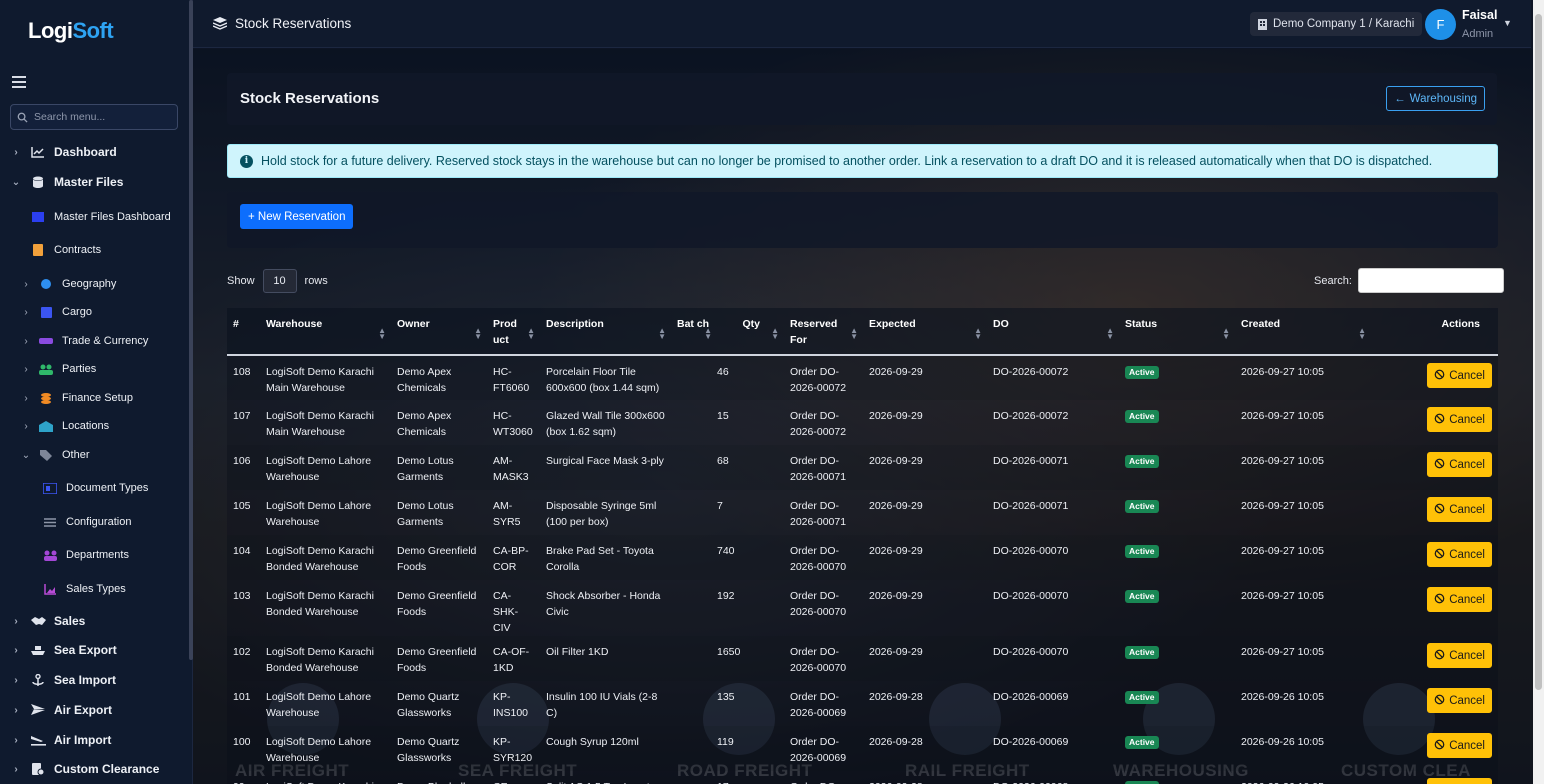  I want to click on cell-description: Glazed Wall Tile 300x600 (box 1.62 sqm), so click(605, 422).